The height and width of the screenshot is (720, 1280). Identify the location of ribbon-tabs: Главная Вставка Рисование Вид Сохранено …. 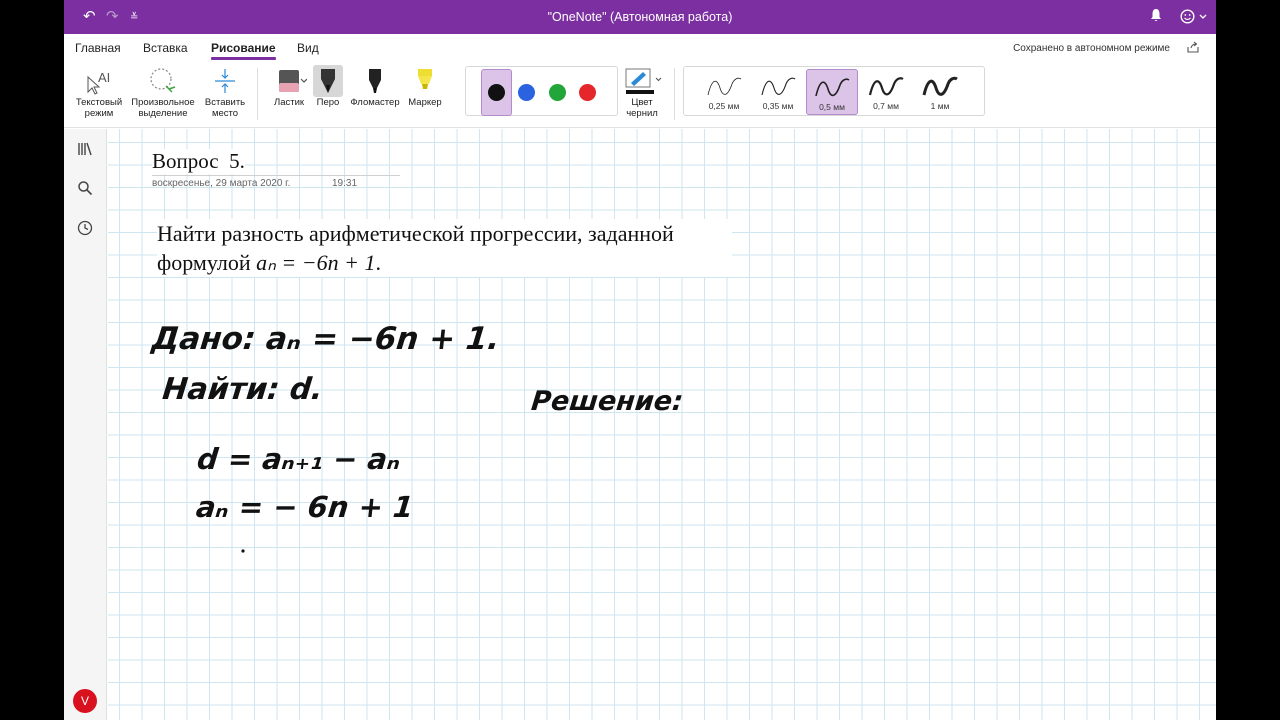
(640, 48).